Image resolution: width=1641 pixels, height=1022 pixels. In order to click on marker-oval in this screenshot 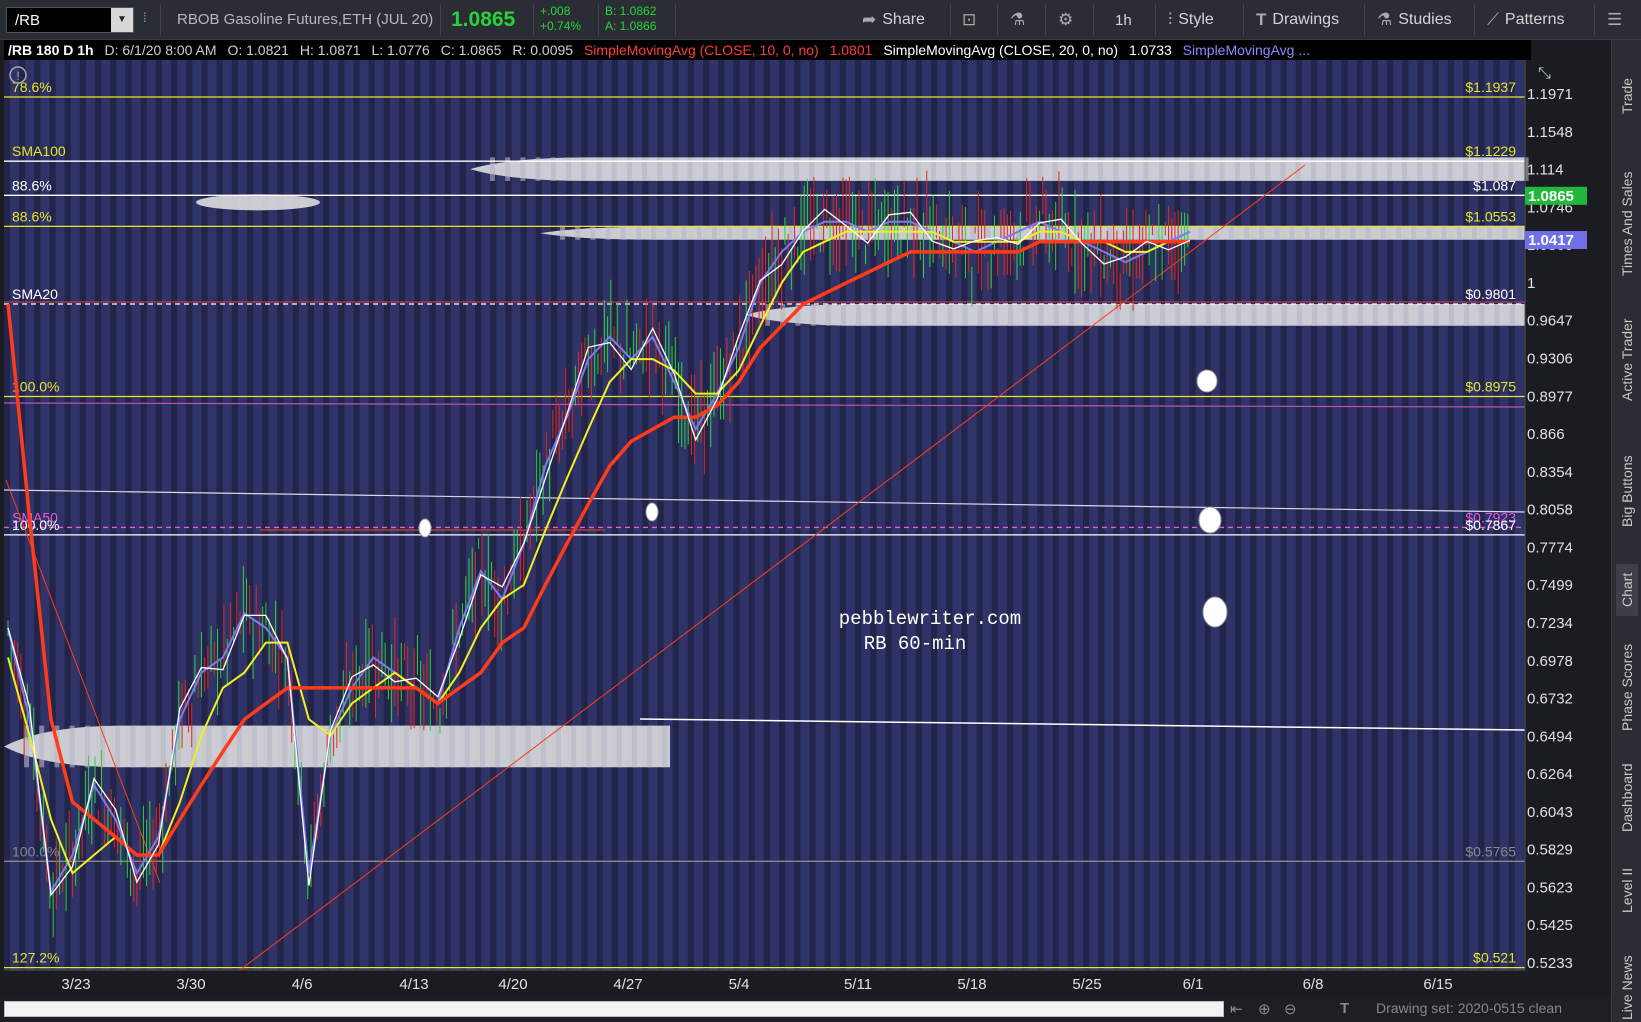, I will do `click(1207, 381)`.